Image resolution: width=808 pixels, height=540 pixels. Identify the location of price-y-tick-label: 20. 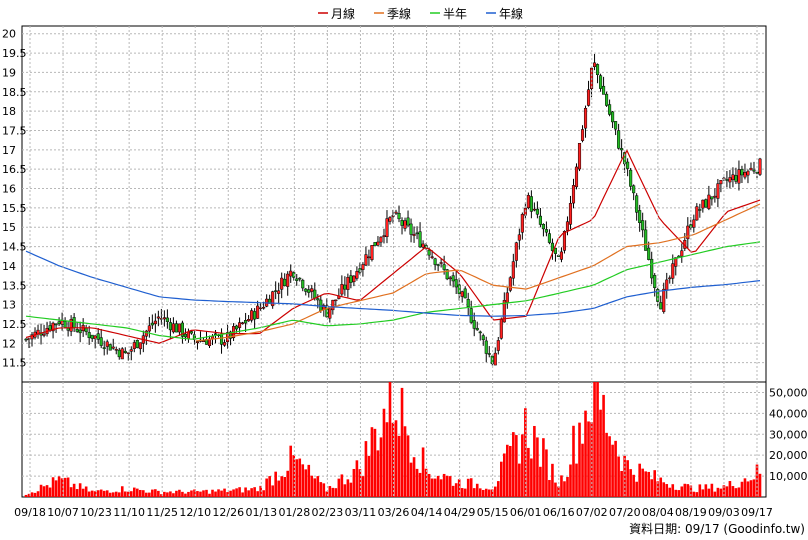
(9, 34).